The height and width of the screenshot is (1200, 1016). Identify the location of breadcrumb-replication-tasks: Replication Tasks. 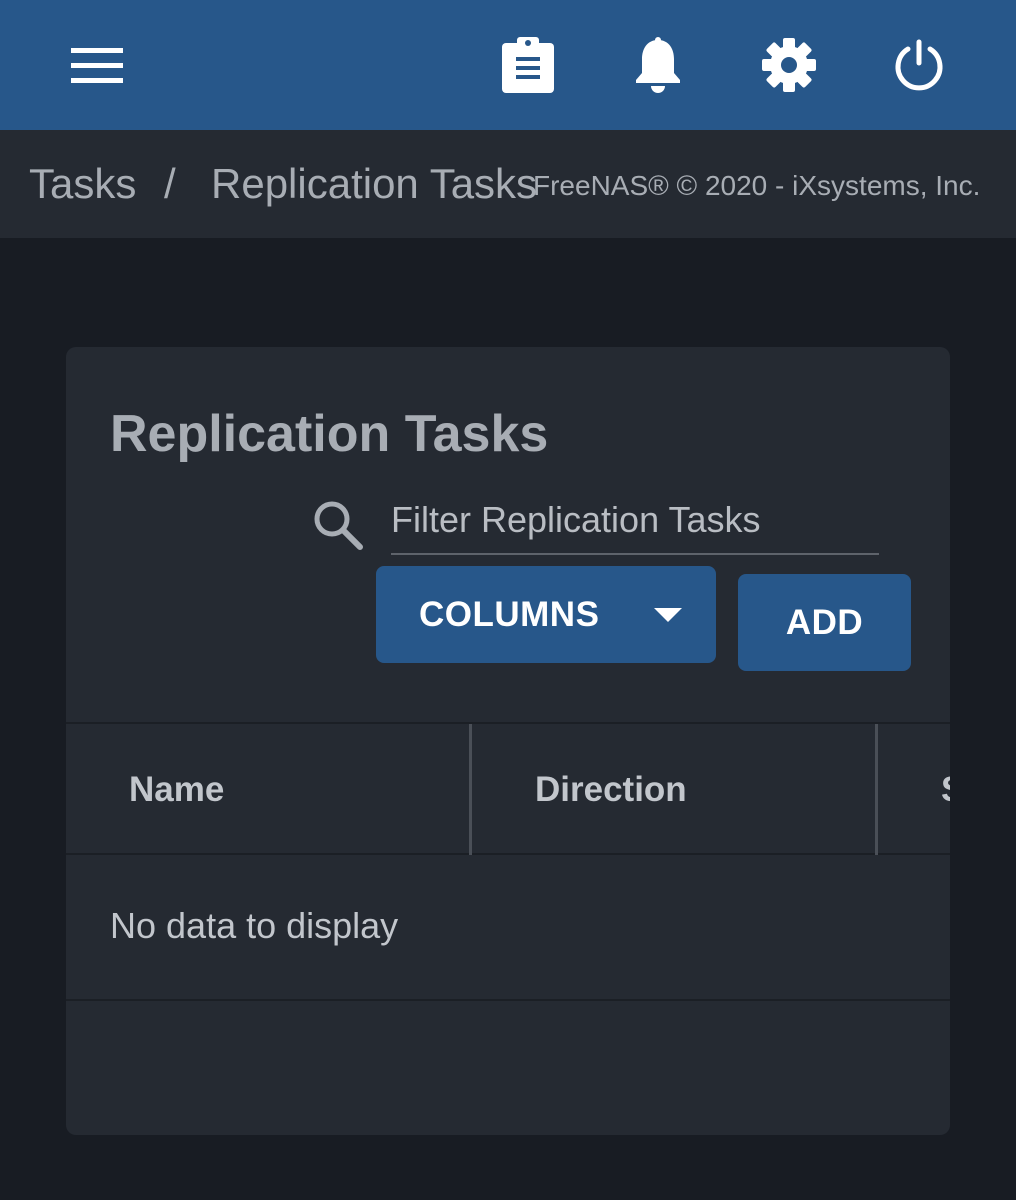
(374, 183).